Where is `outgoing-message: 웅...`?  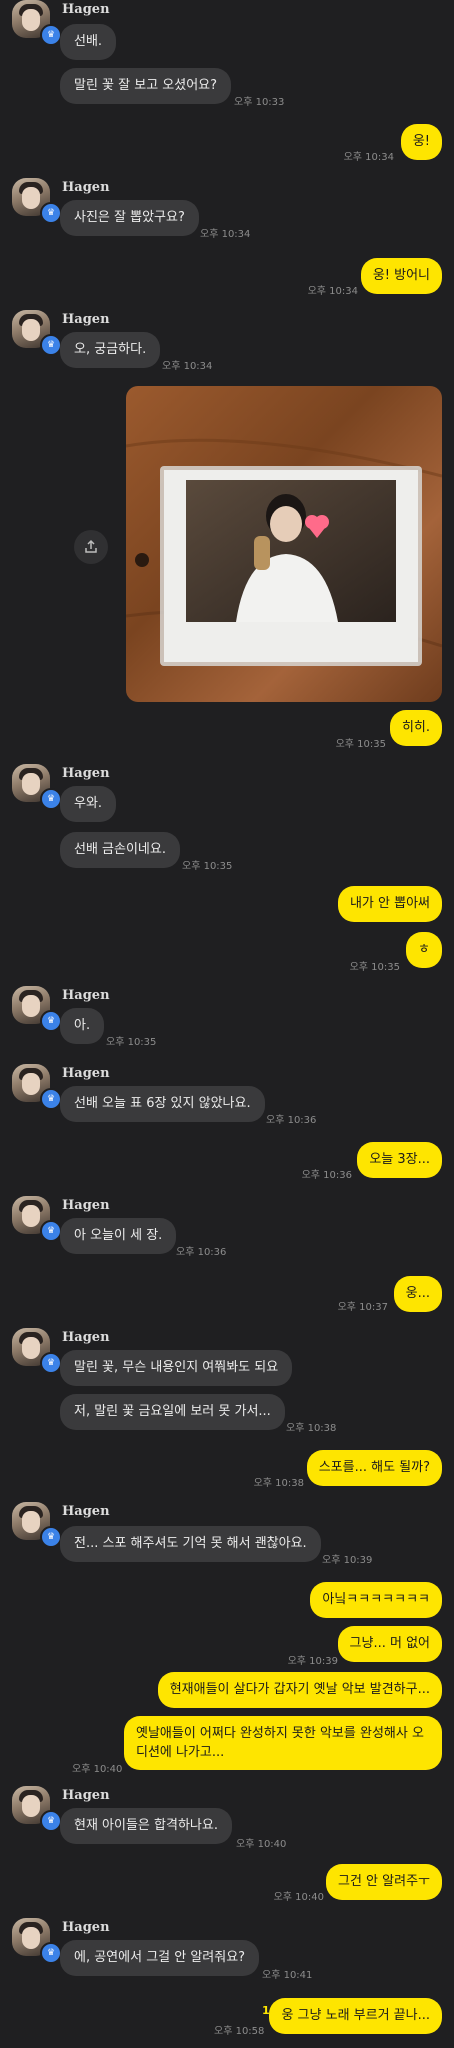 outgoing-message: 웅... is located at coordinates (417, 1294).